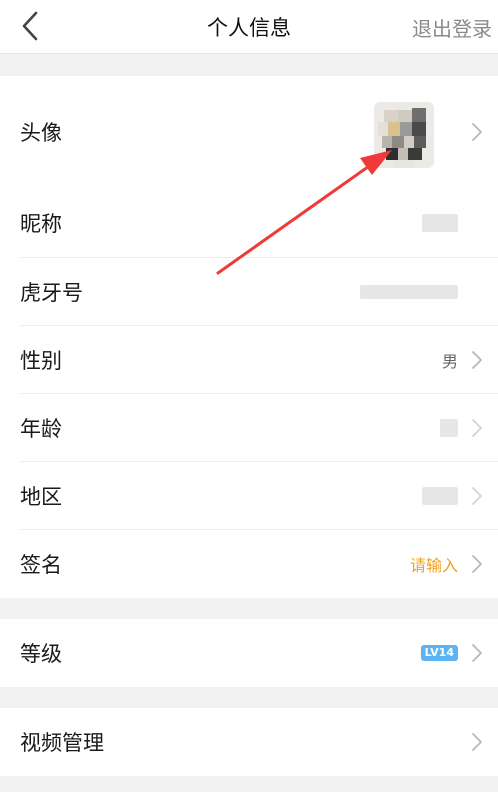  I want to click on signature-placeholder: 请输入, so click(433, 565).